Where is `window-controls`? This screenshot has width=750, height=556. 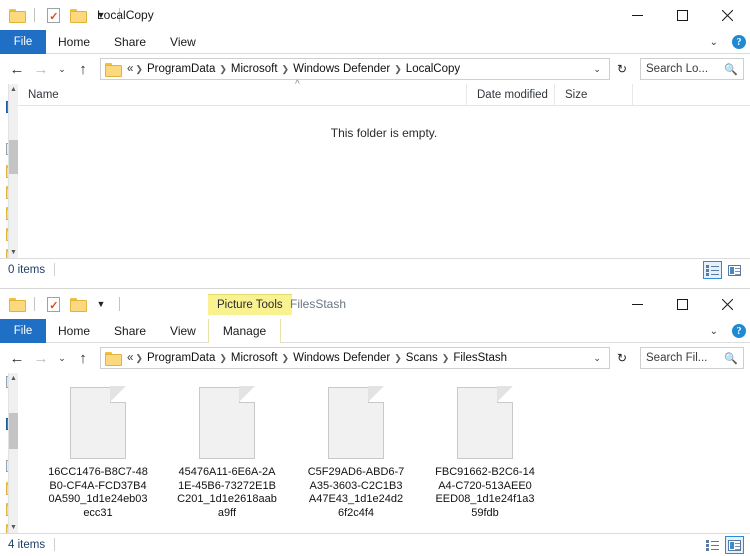
window-controls is located at coordinates (682, 15).